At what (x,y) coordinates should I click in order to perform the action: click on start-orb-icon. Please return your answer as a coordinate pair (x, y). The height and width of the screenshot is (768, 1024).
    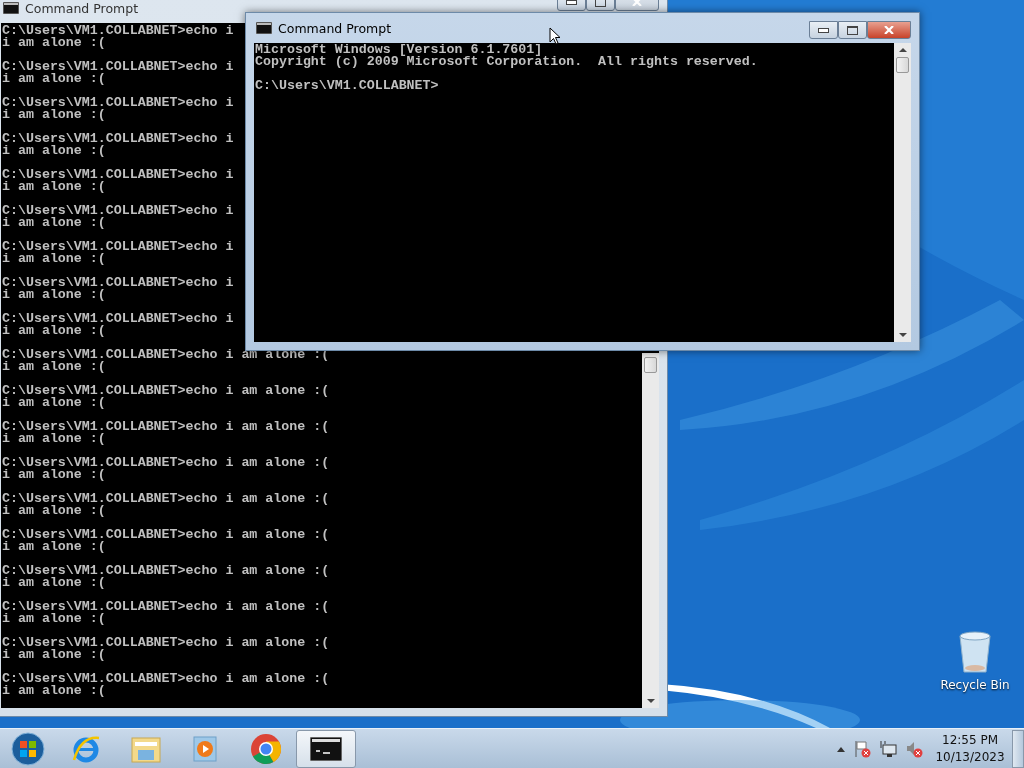
    Looking at the image, I should click on (28, 748).